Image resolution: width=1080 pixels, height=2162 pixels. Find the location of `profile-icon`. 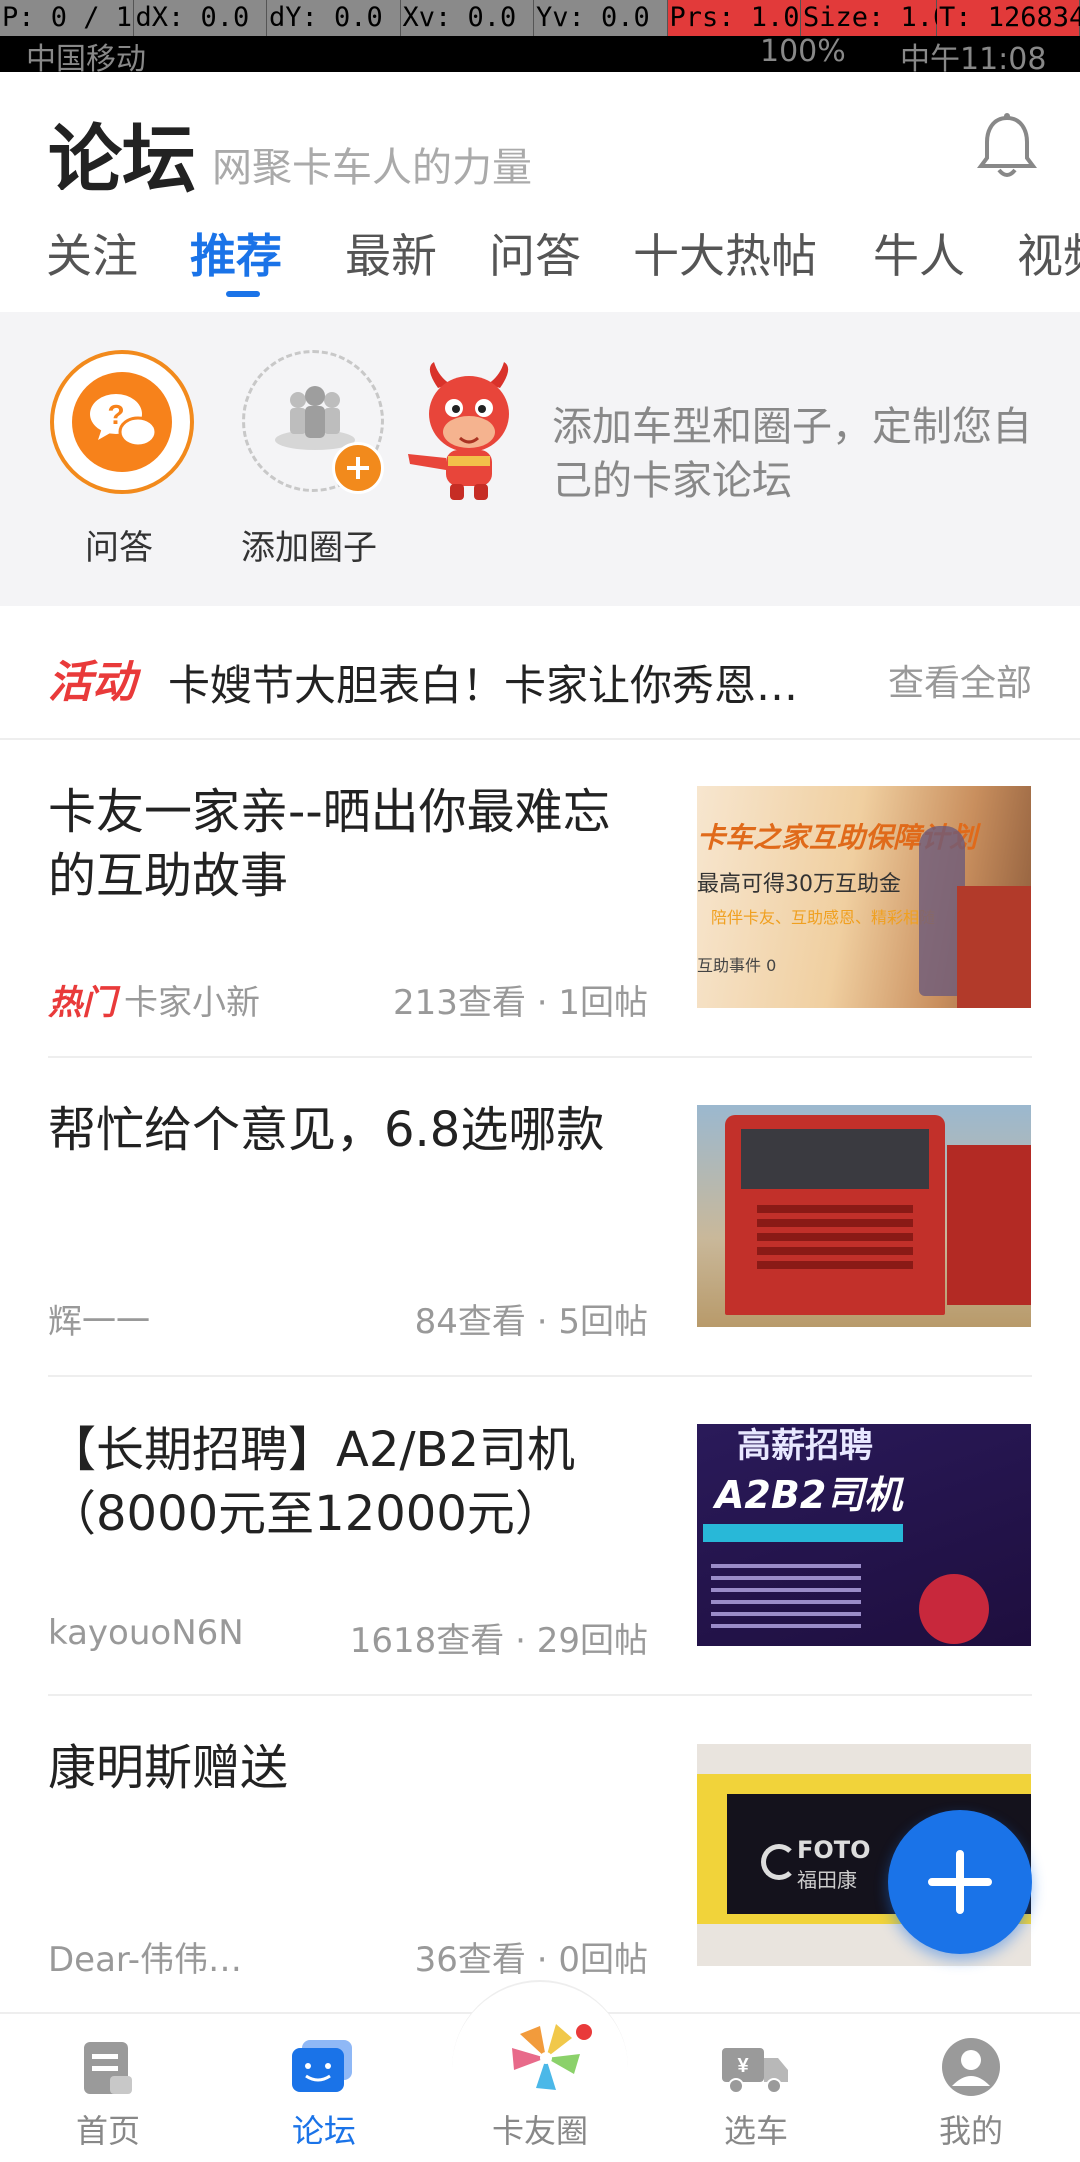

profile-icon is located at coordinates (971, 2067).